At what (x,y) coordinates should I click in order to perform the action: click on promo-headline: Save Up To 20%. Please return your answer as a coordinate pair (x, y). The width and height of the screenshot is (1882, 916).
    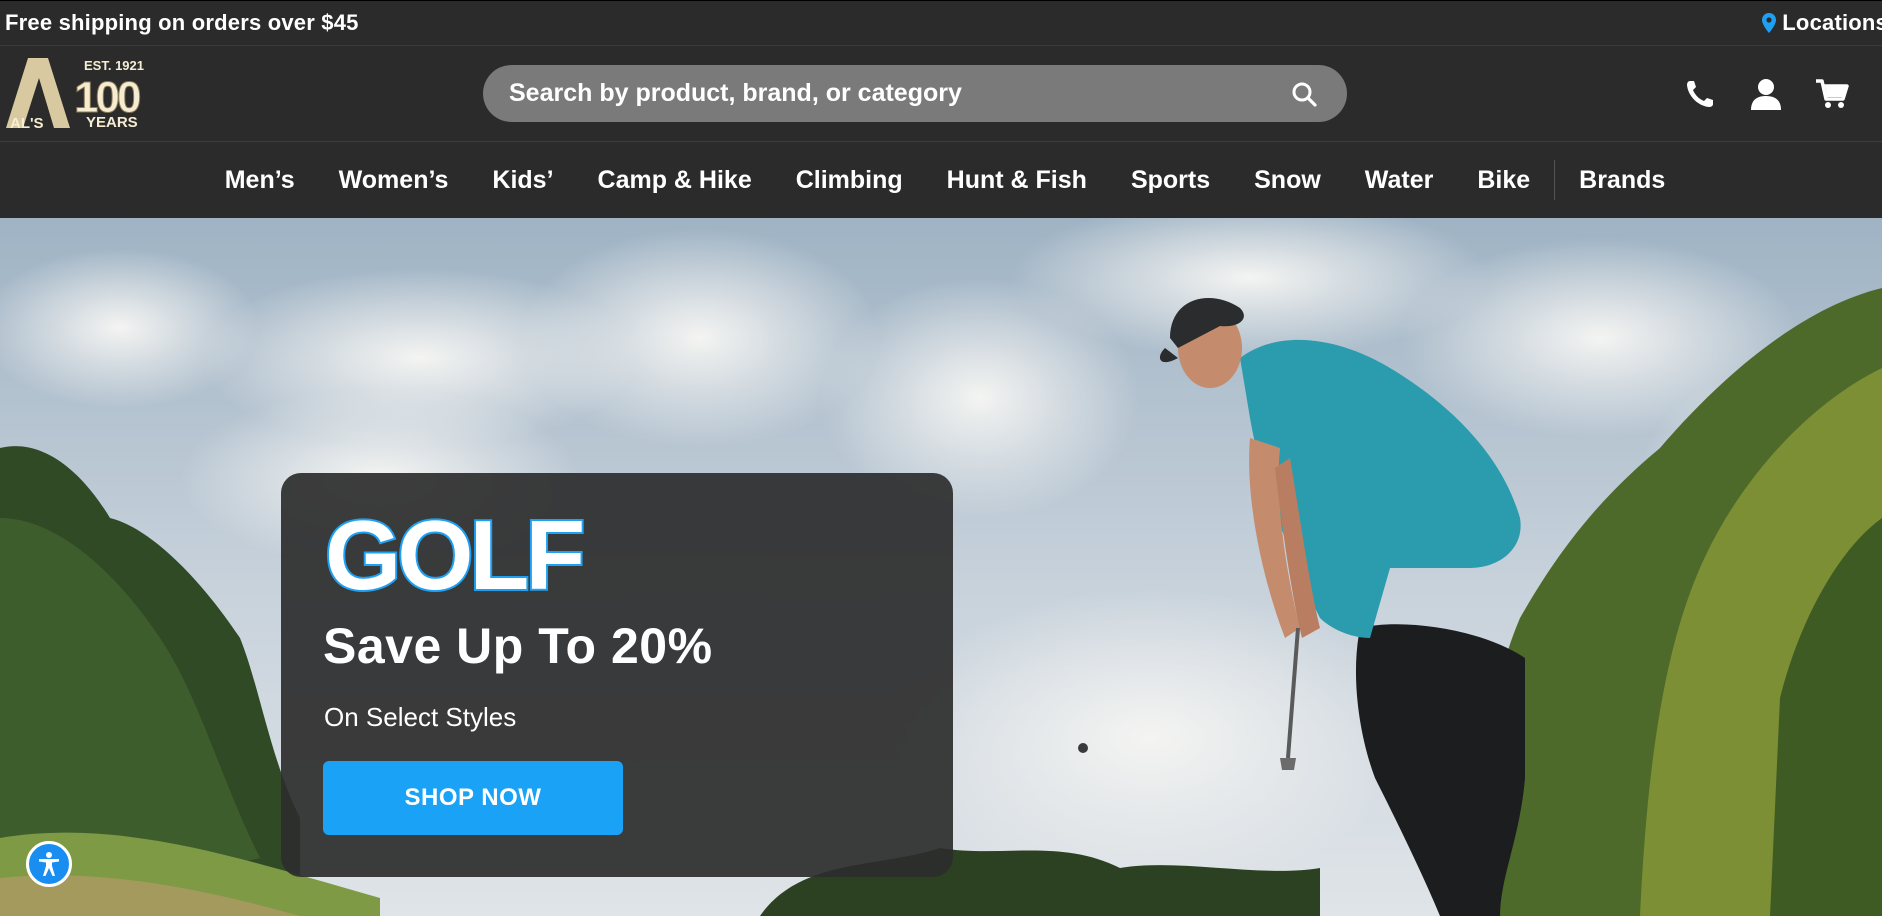
    Looking at the image, I should click on (518, 646).